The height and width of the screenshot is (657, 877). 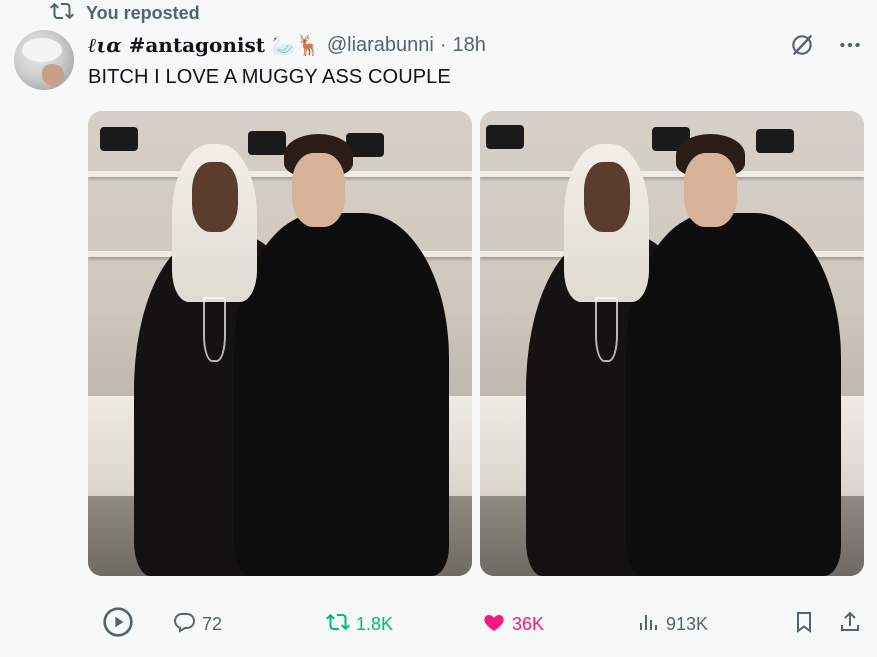 I want to click on grok-icon, so click(x=802, y=47).